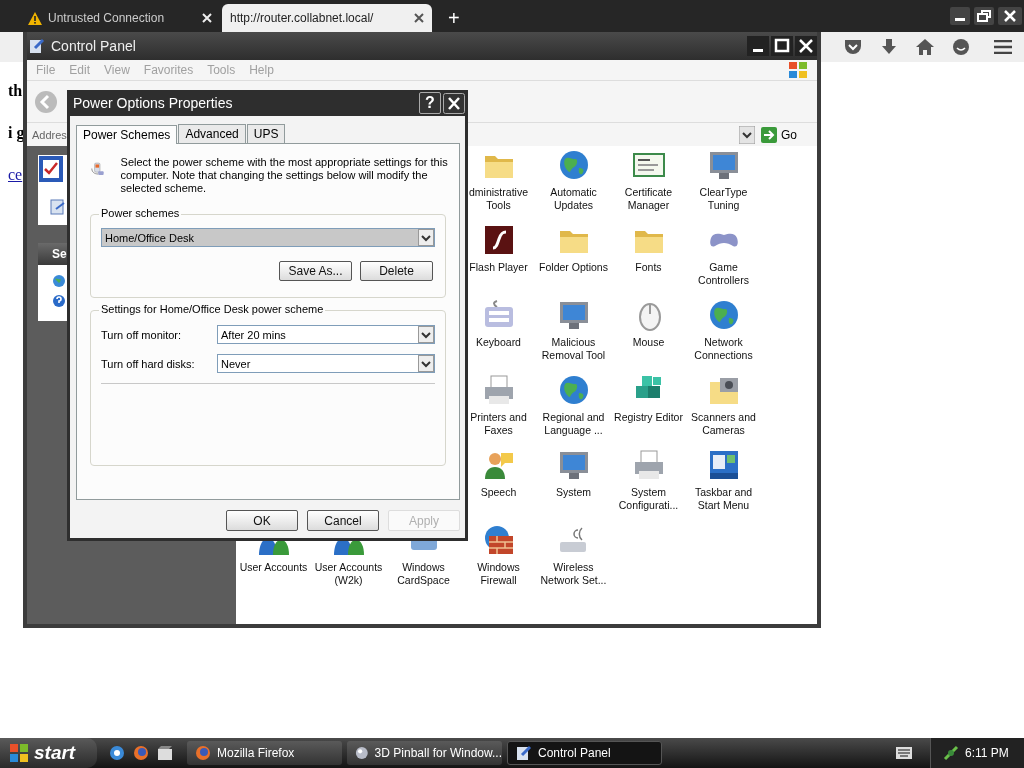  I want to click on applet-label: Keyboard, so click(498, 342).